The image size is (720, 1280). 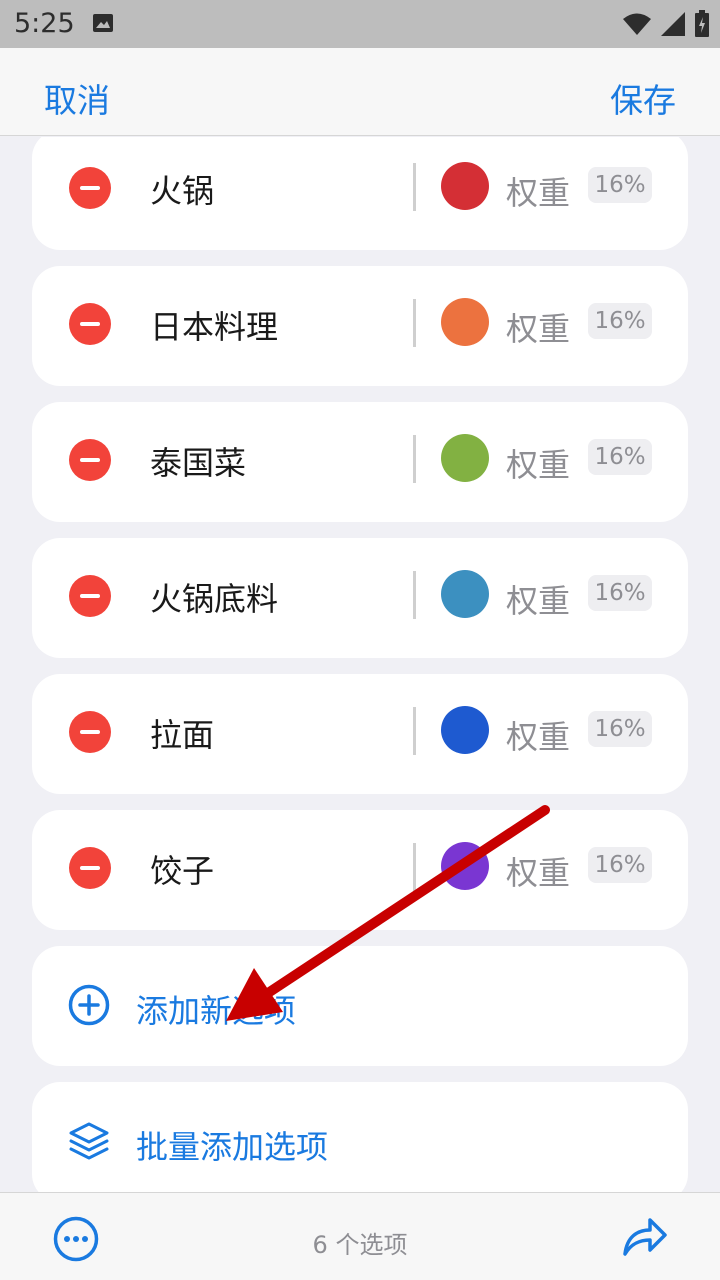 I want to click on option-card: 拉面 权重 16%, so click(x=360, y=734).